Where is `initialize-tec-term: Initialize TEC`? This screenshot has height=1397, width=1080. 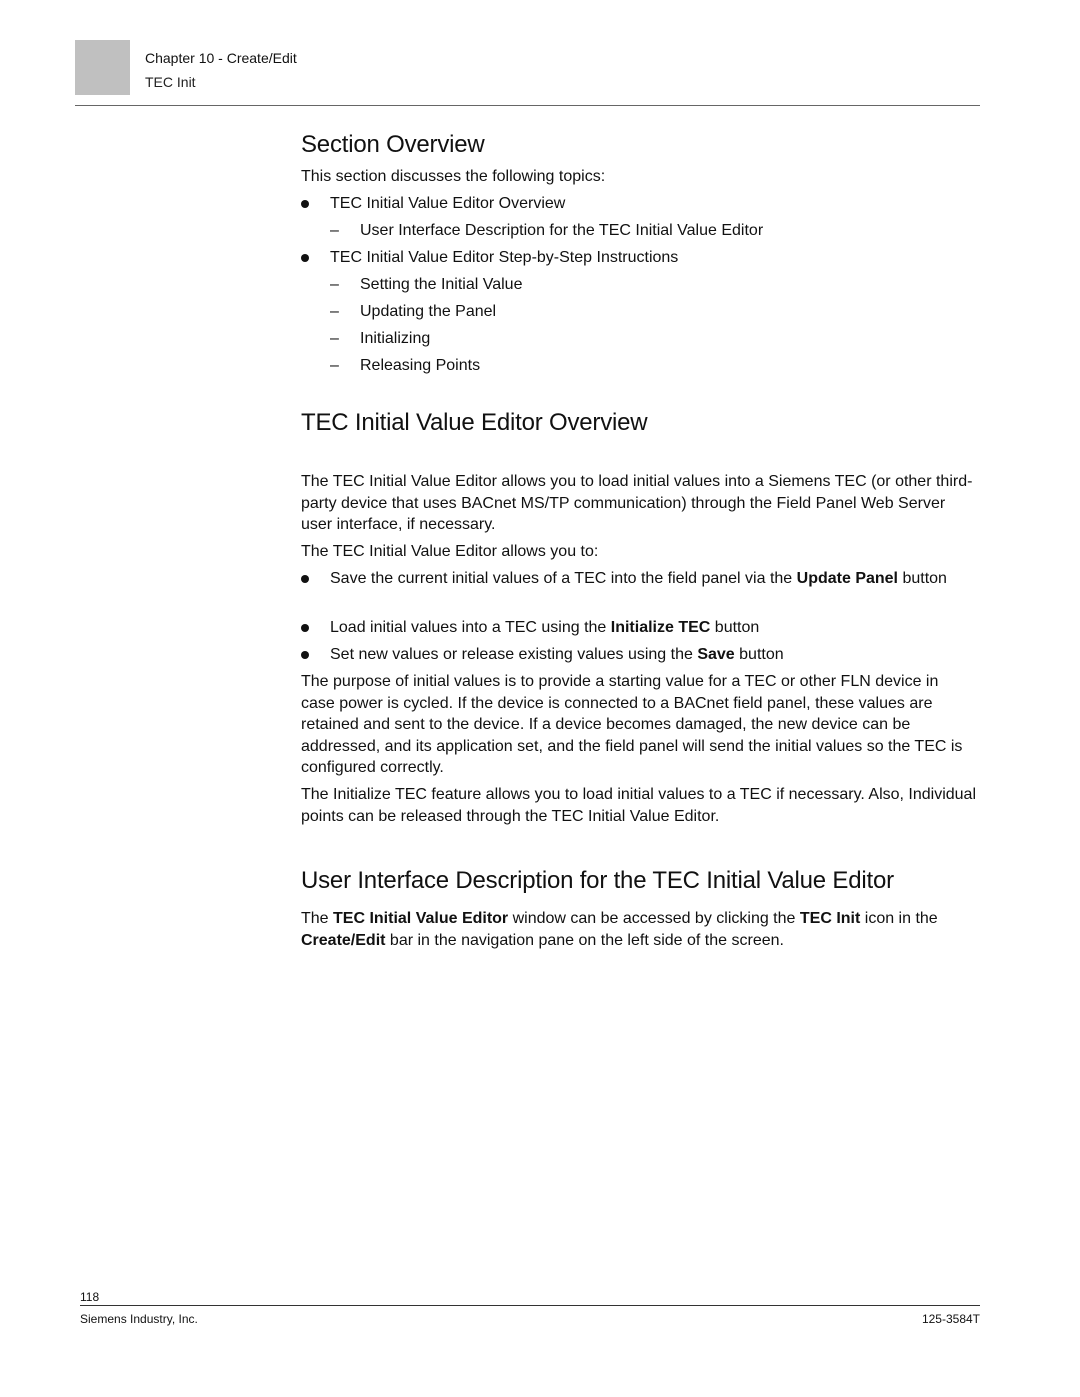 initialize-tec-term: Initialize TEC is located at coordinates (660, 627).